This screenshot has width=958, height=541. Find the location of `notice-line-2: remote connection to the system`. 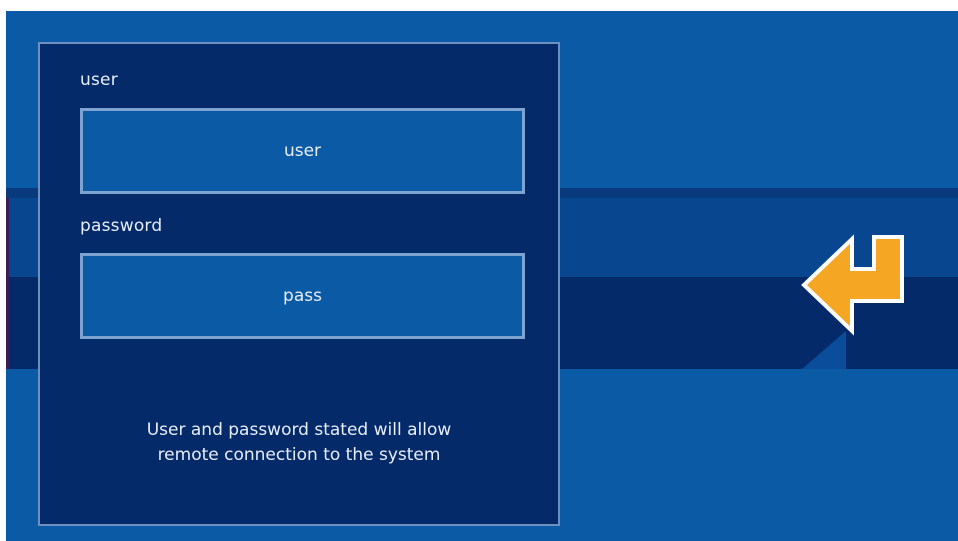

notice-line-2: remote connection to the system is located at coordinates (299, 455).